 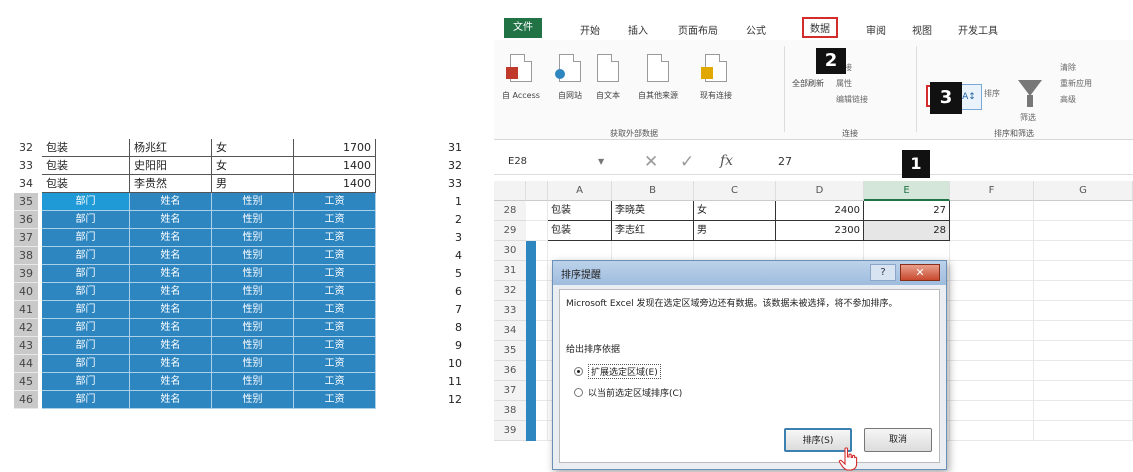 I want to click on row-header: 33, so click(x=510, y=311).